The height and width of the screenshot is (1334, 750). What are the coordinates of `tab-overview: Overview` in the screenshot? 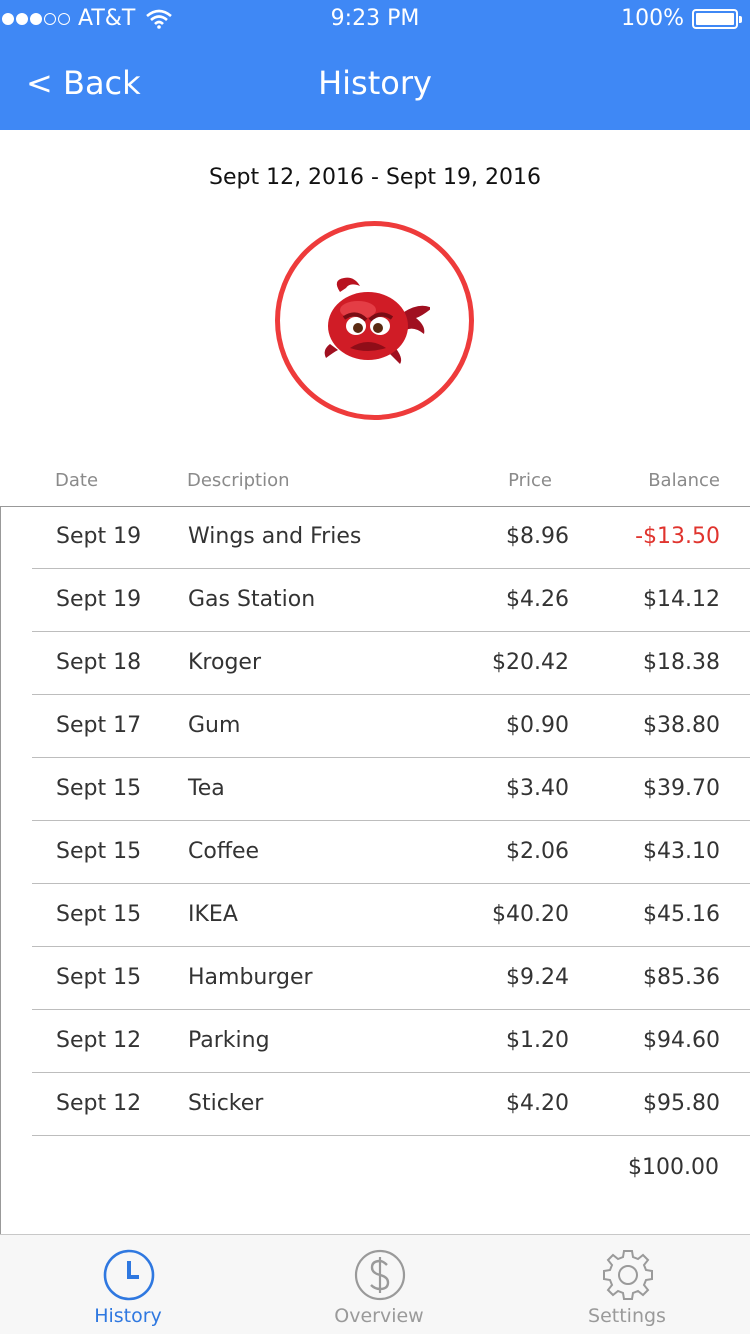 It's located at (379, 1284).